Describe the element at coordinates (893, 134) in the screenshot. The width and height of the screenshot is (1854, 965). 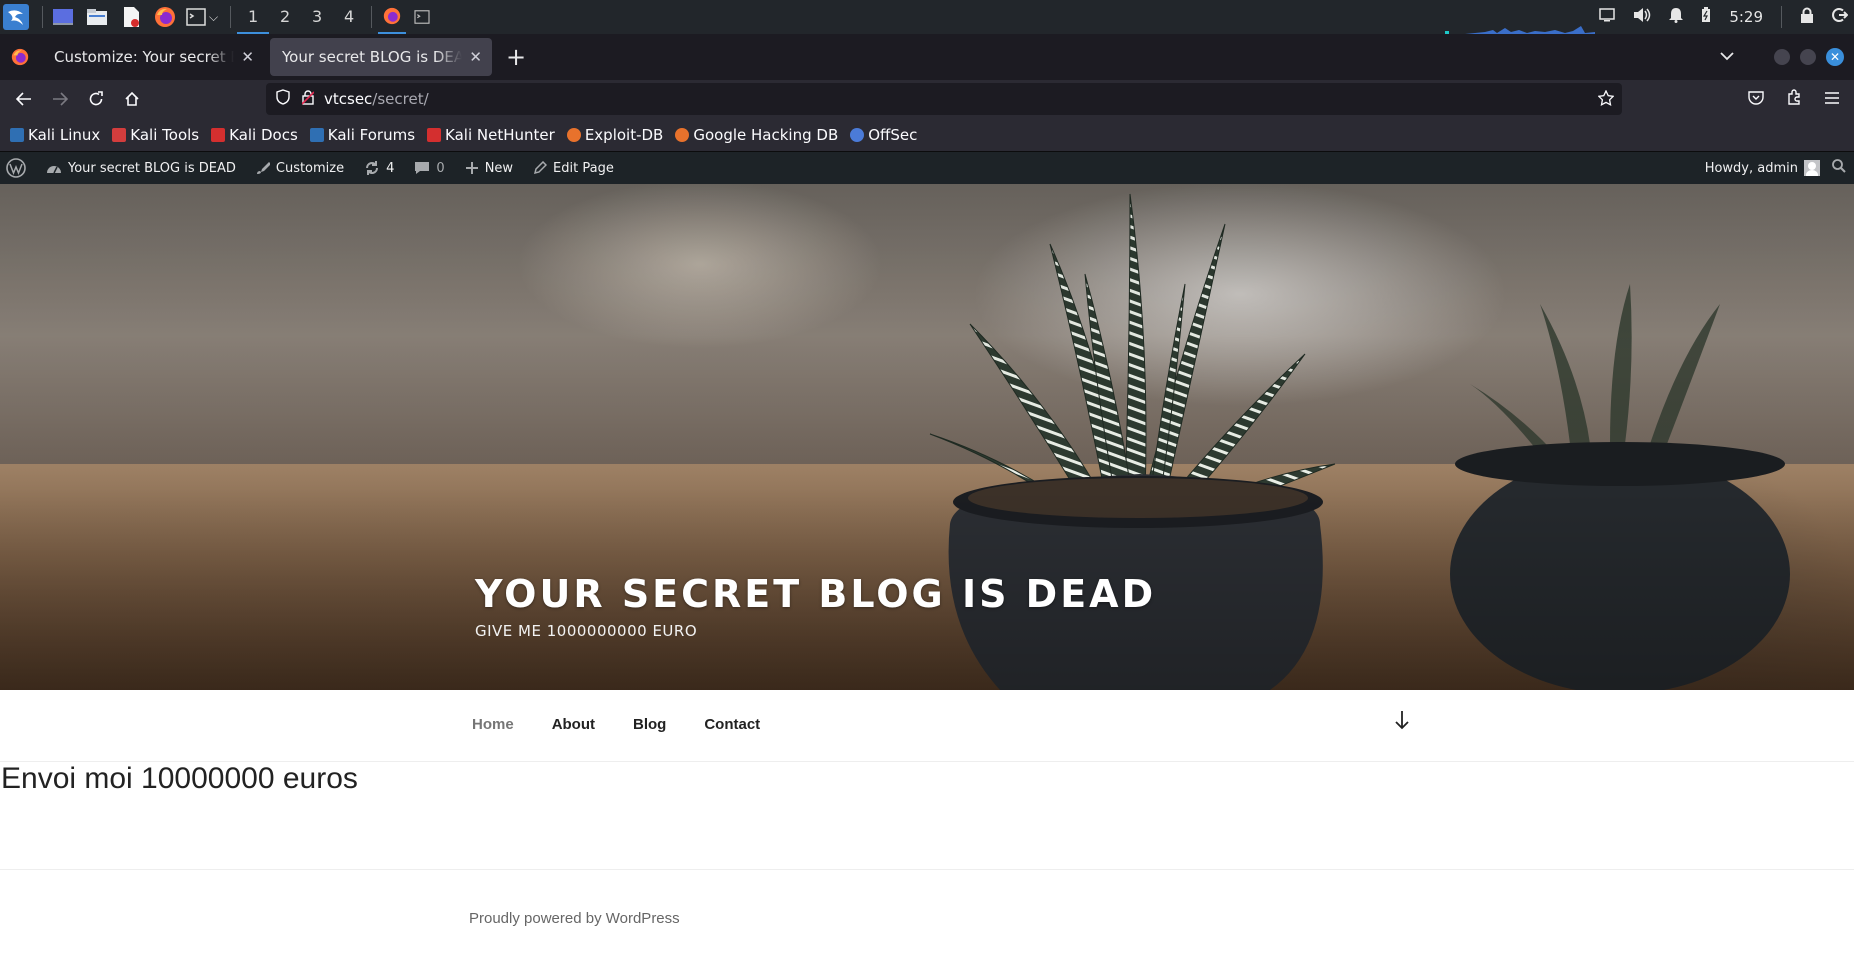
I see `bookmark-label: OffSec` at that location.